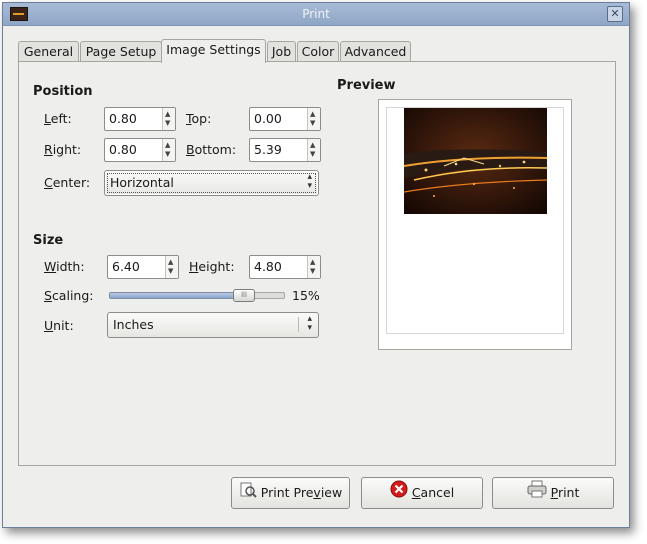 This screenshot has width=647, height=544. Describe the element at coordinates (285, 150) in the screenshot. I see `bottom-spinbox: 5.39 ▲ ▼` at that location.